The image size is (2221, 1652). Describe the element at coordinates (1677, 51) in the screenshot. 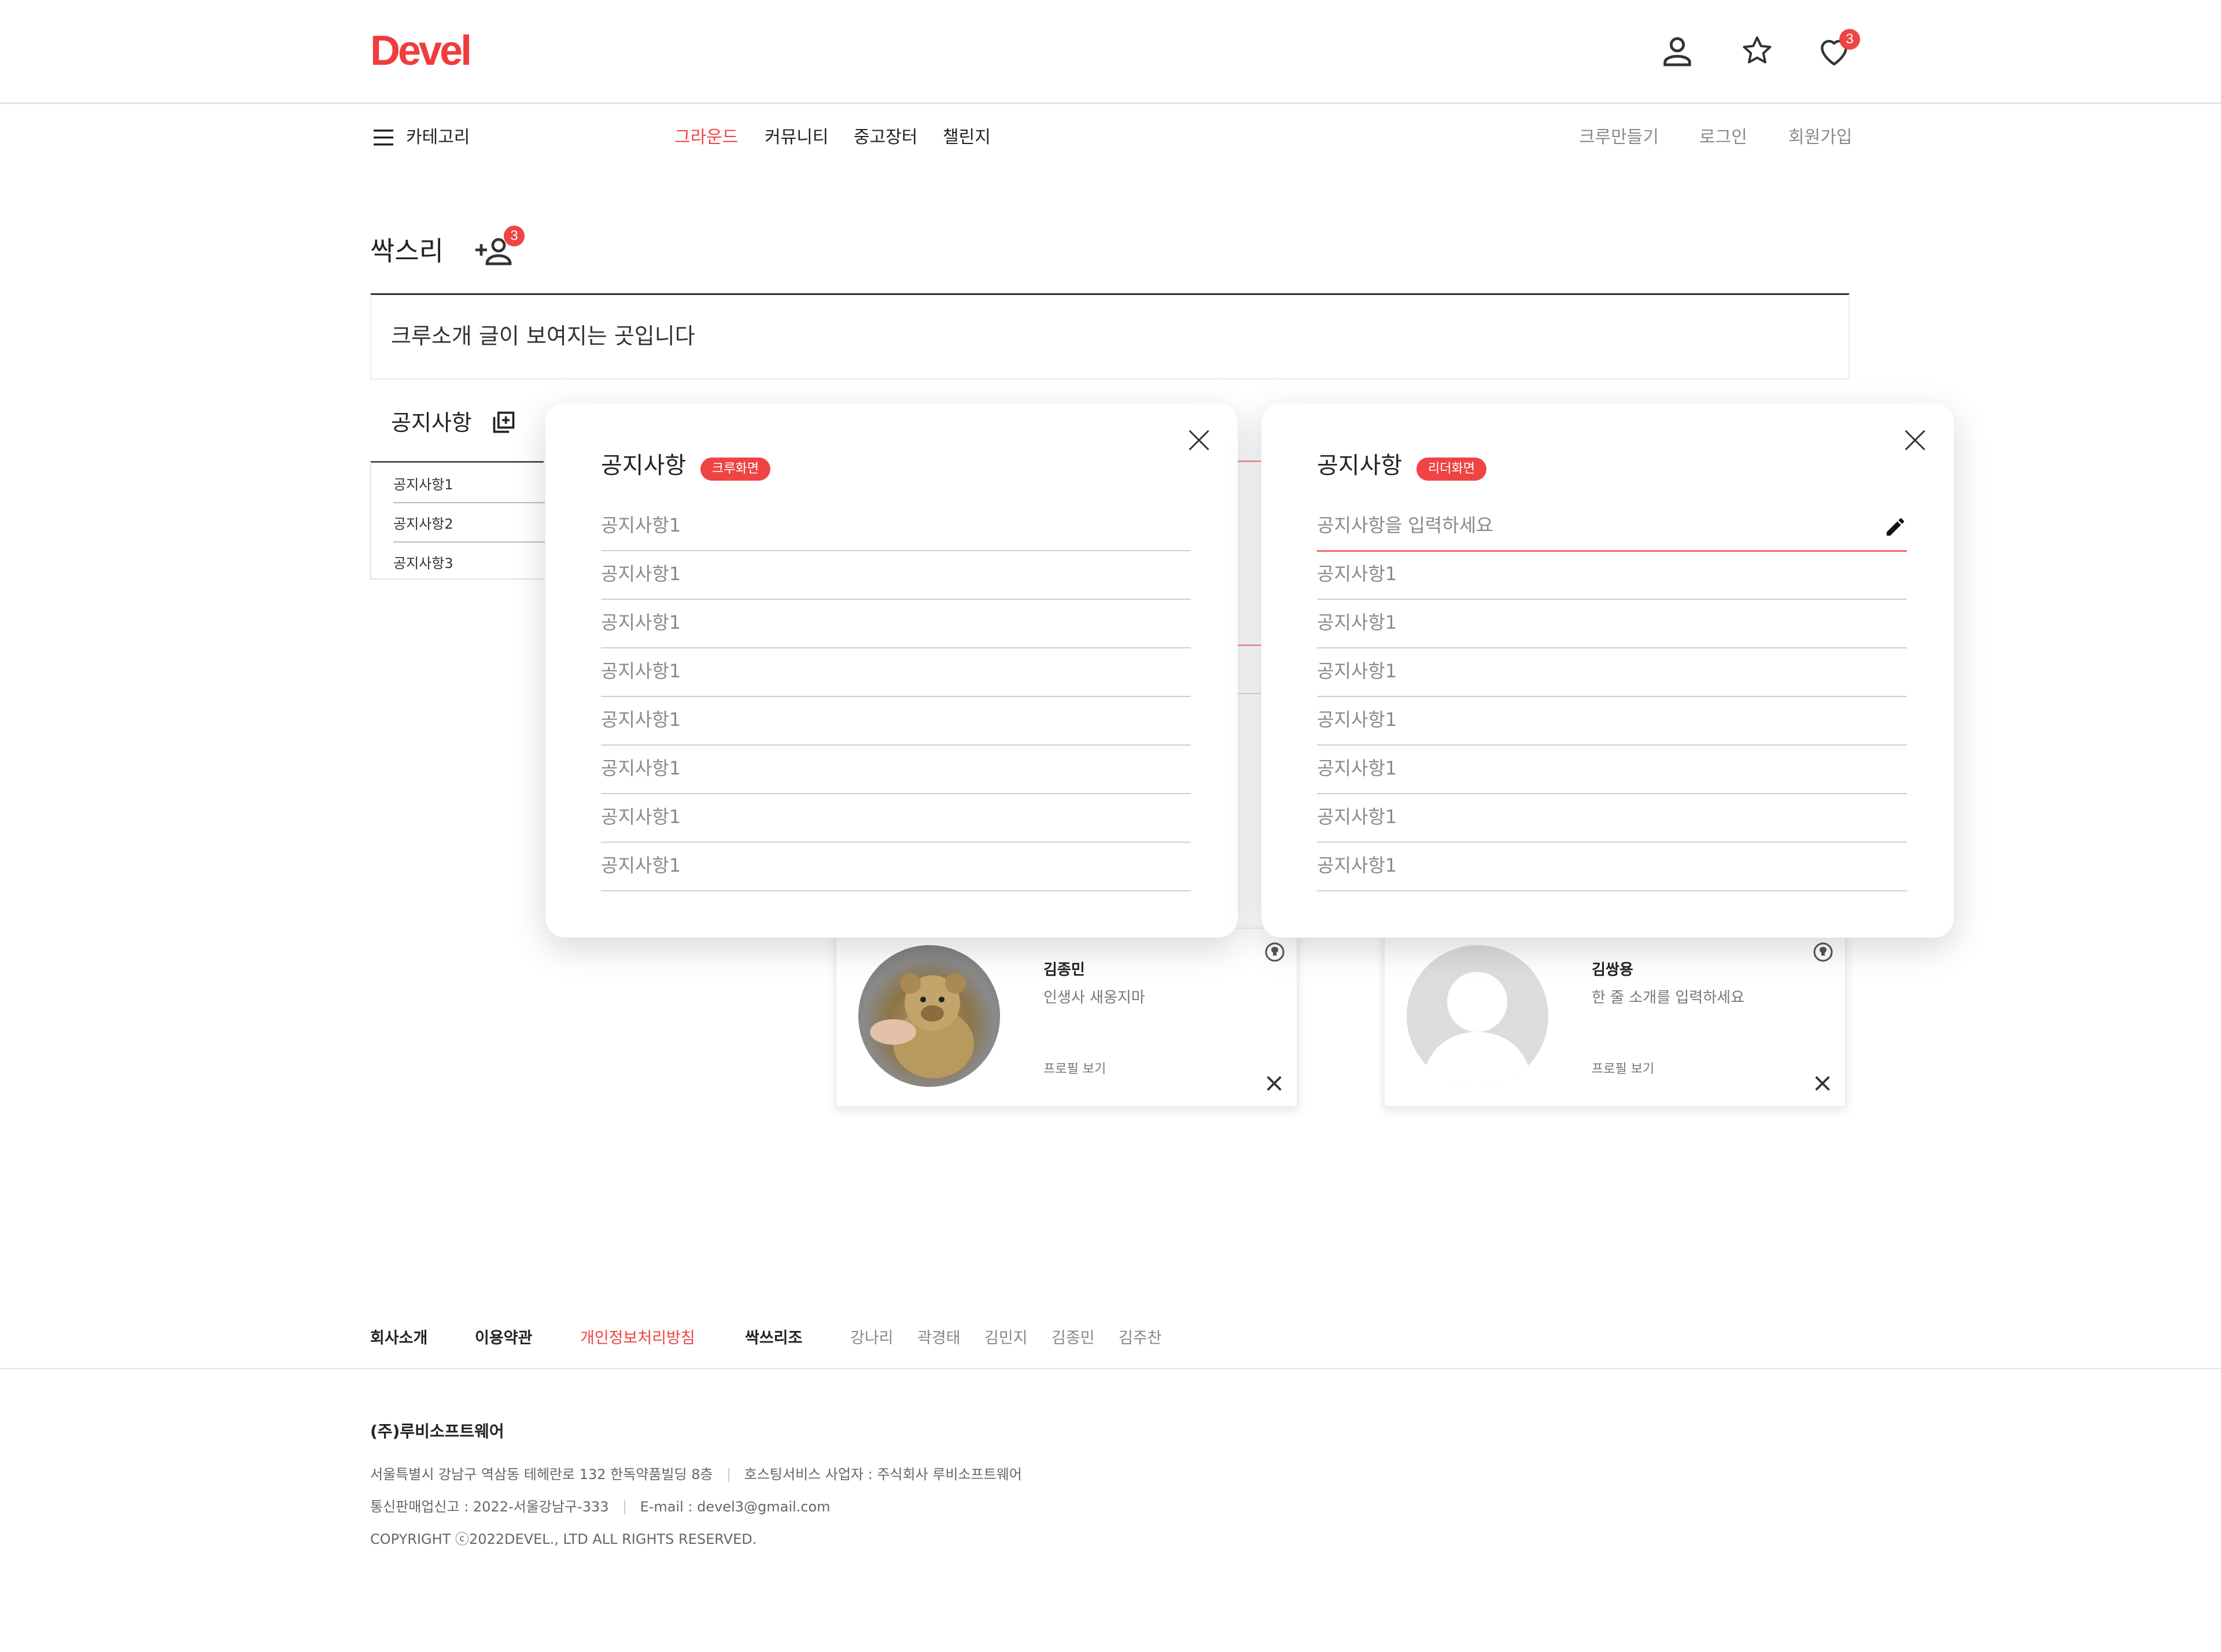

I see `user-icon` at that location.